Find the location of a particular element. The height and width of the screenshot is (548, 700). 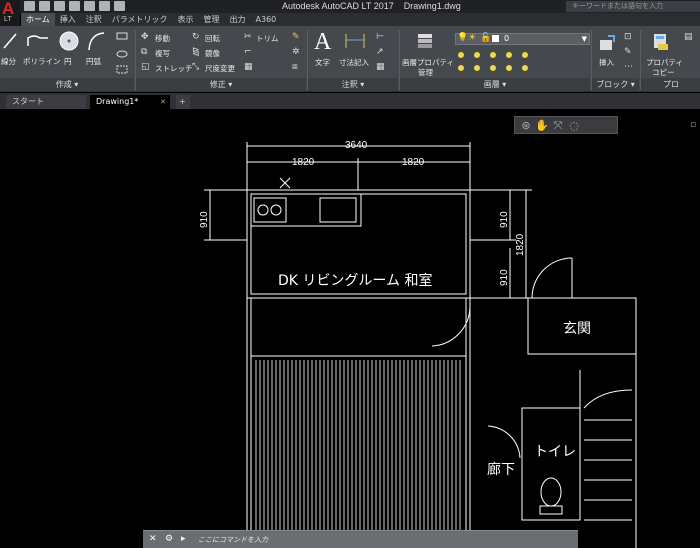

print-icon is located at coordinates (89, 6).